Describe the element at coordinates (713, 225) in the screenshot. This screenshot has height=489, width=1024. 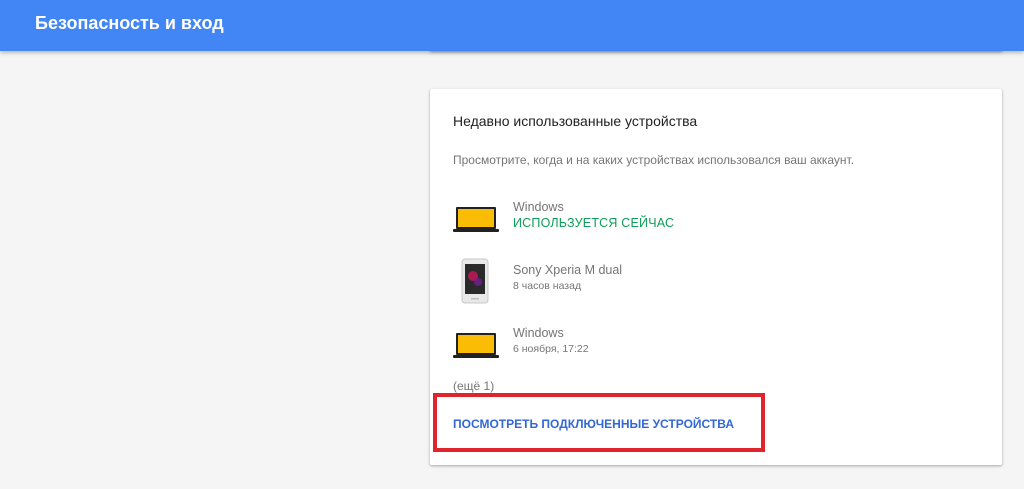
I see `device-item-windows-current: Windows ИСПОЛЬЗУЕТСЯ СЕЙЧАС` at that location.